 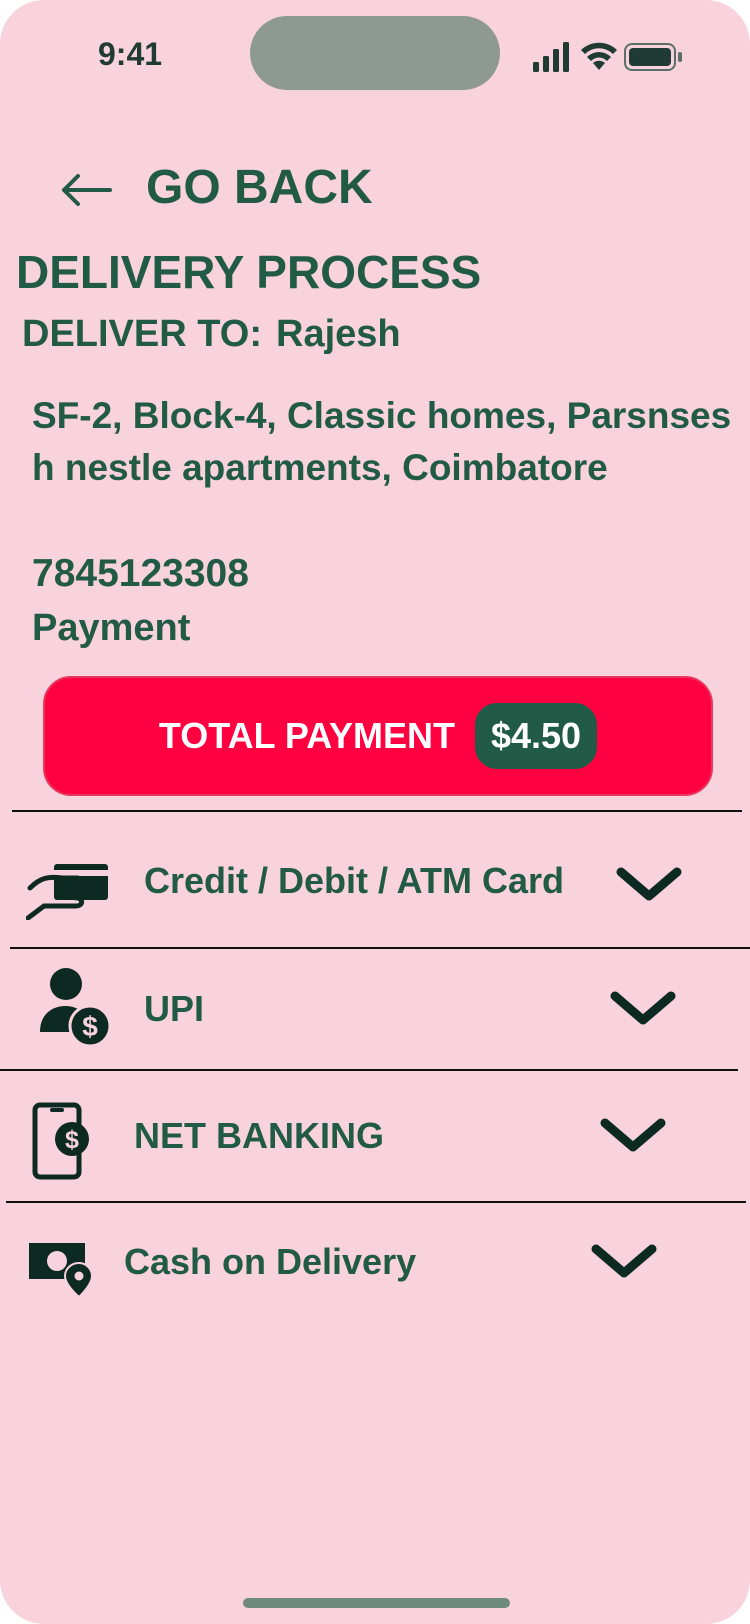 I want to click on dynamic-island, so click(x=375, y=53).